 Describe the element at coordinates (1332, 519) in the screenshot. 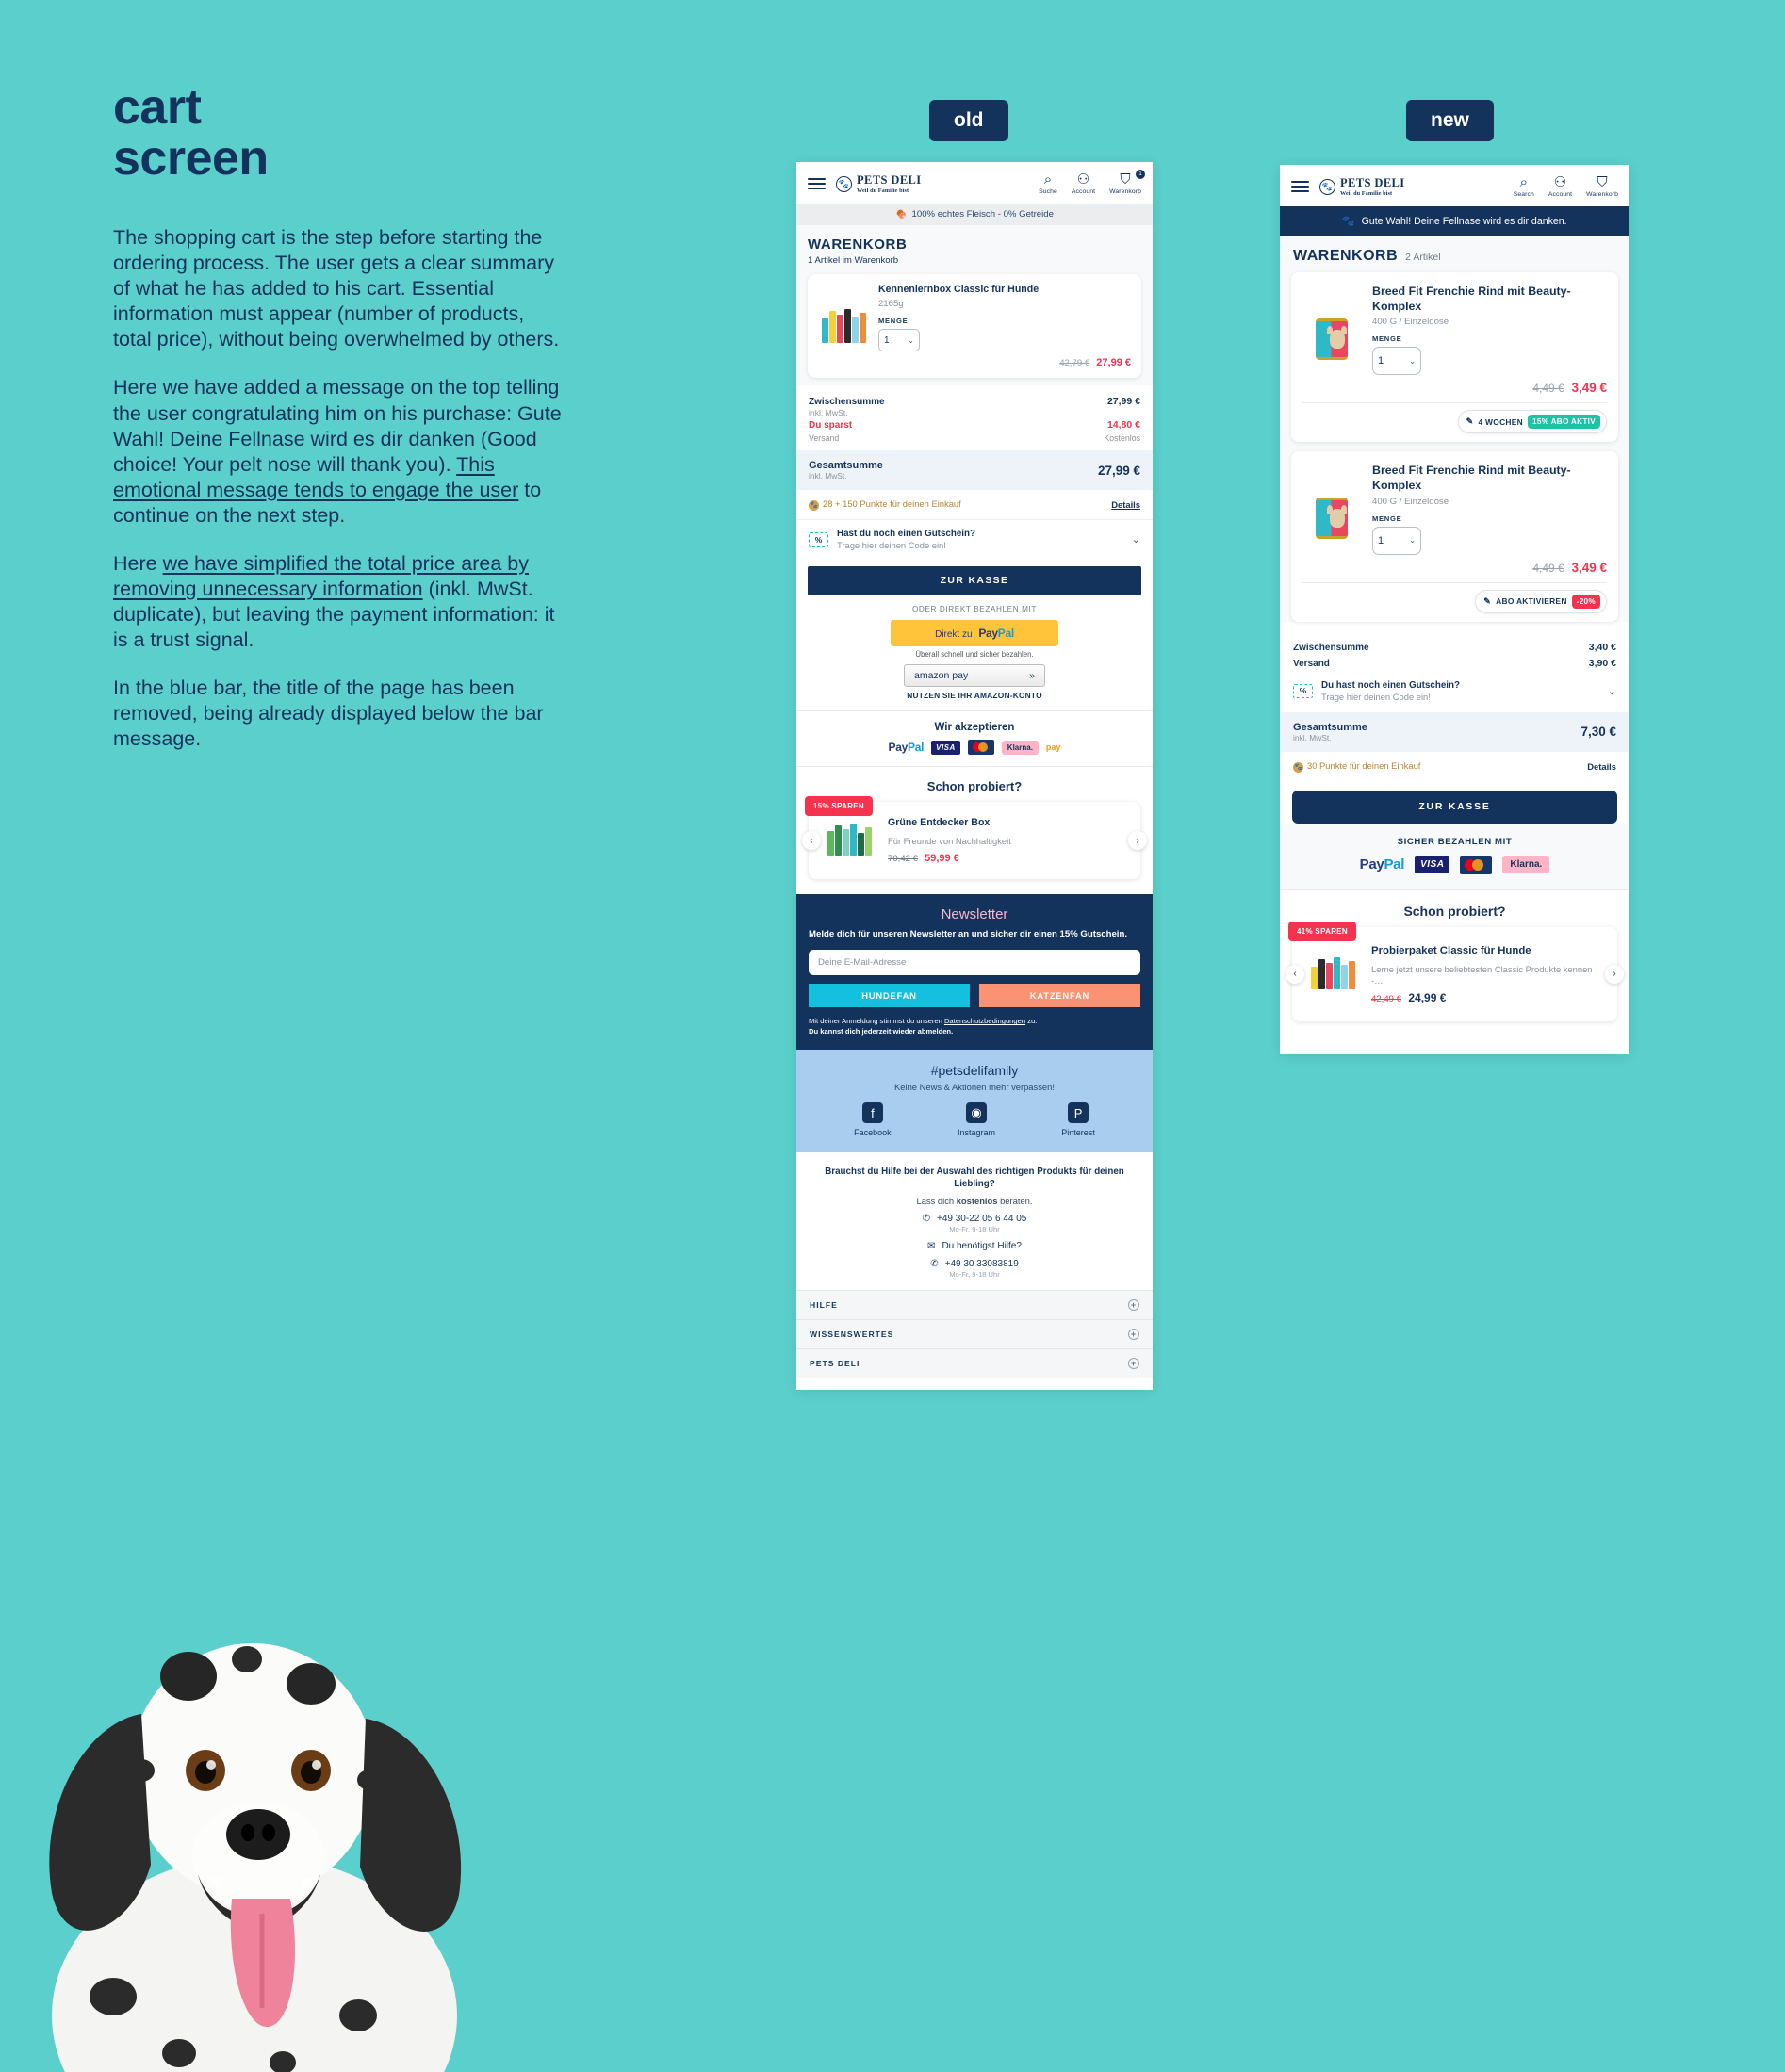

I see `dog-food-can-illustration` at that location.